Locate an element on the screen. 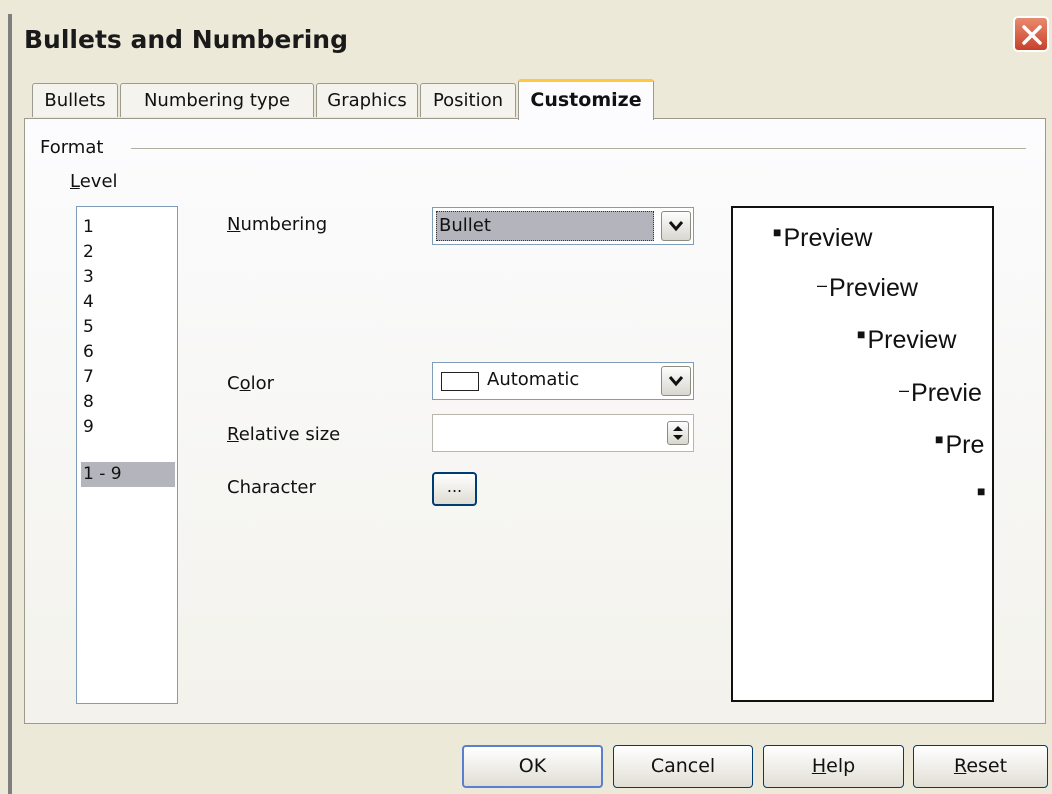  preview-line-6: ■ is located at coordinates (982, 497).